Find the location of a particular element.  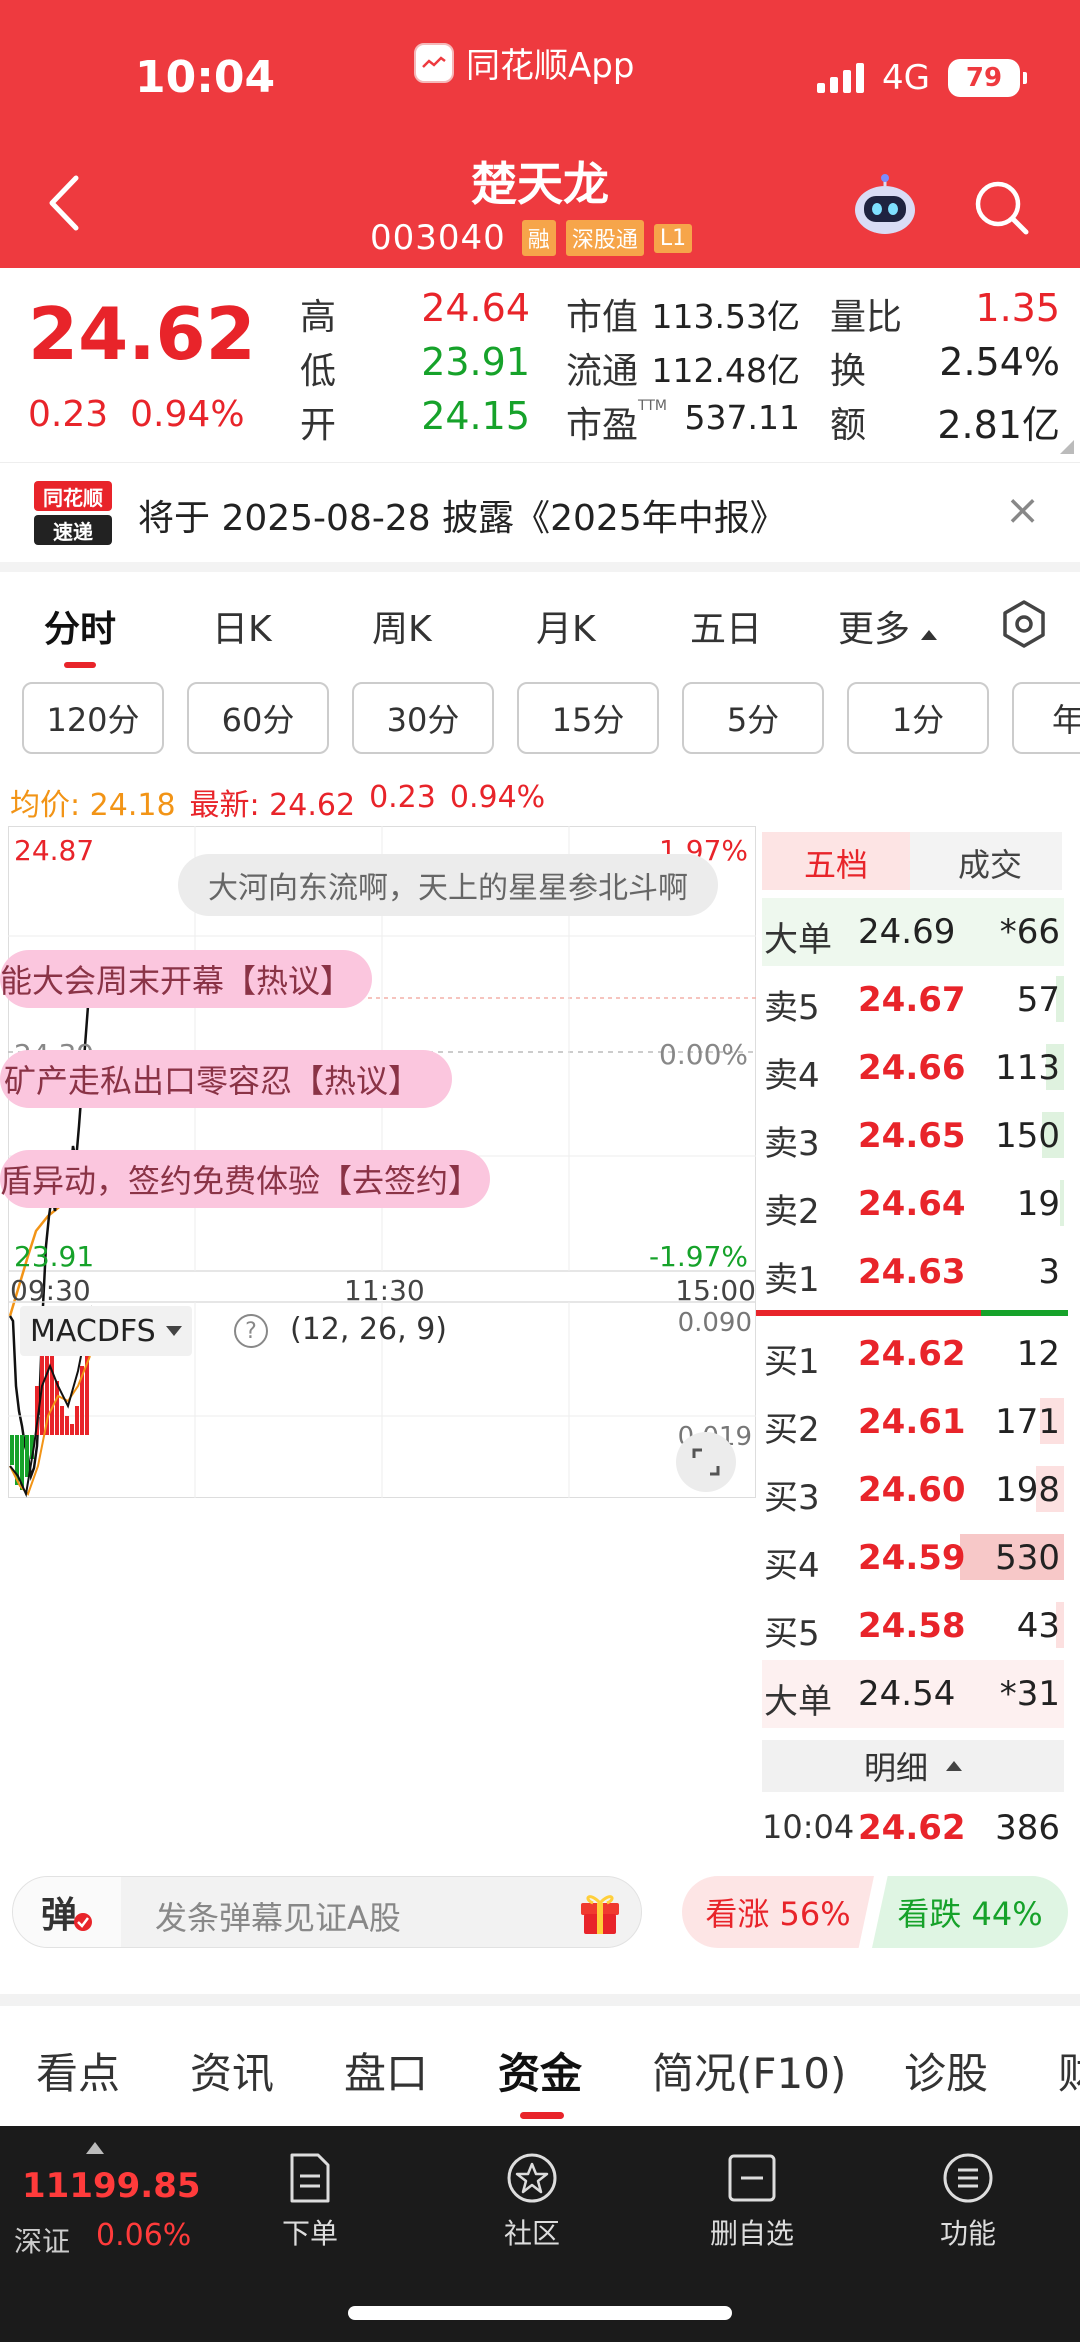

danmaku-toggle-text: 弹 is located at coordinates (58, 1915).